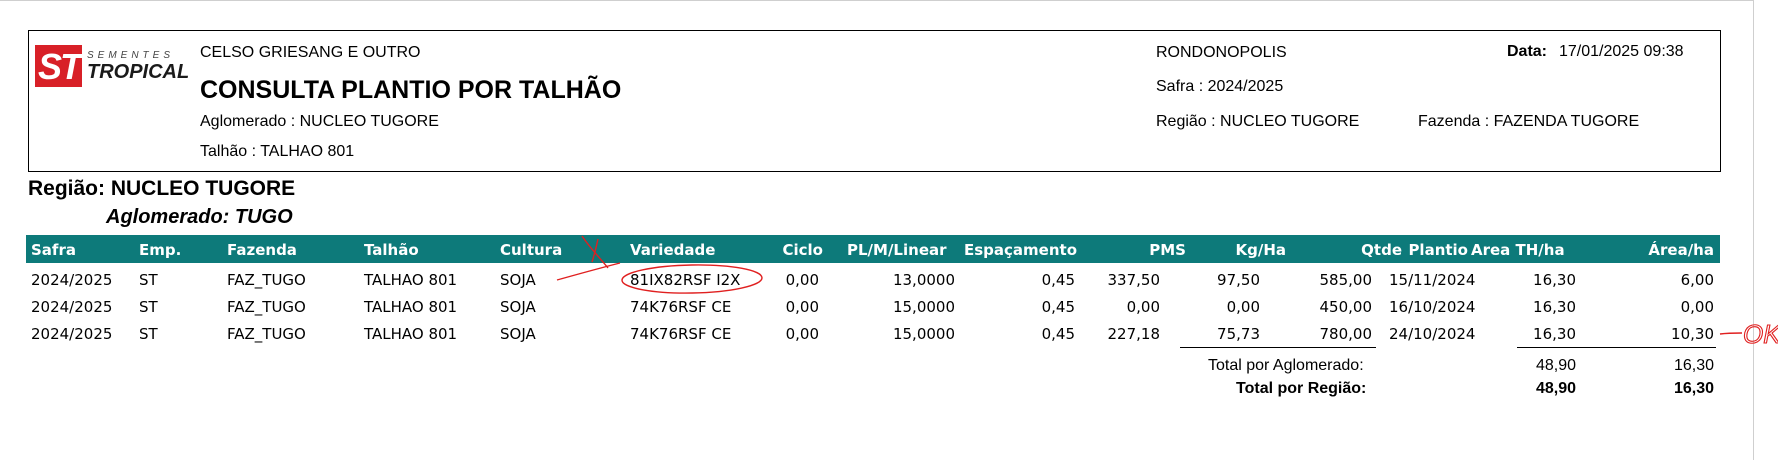 The height and width of the screenshot is (460, 1778). What do you see at coordinates (131, 55) in the screenshot?
I see `logo-line-1: SEMENTES` at bounding box center [131, 55].